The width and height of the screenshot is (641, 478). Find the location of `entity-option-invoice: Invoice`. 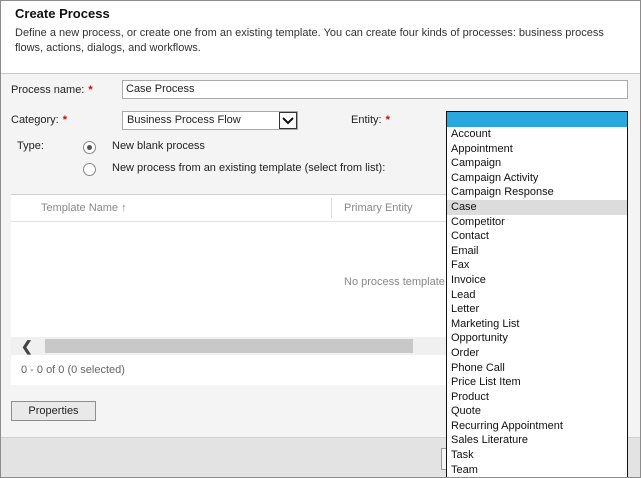

entity-option-invoice: Invoice is located at coordinates (537, 280).